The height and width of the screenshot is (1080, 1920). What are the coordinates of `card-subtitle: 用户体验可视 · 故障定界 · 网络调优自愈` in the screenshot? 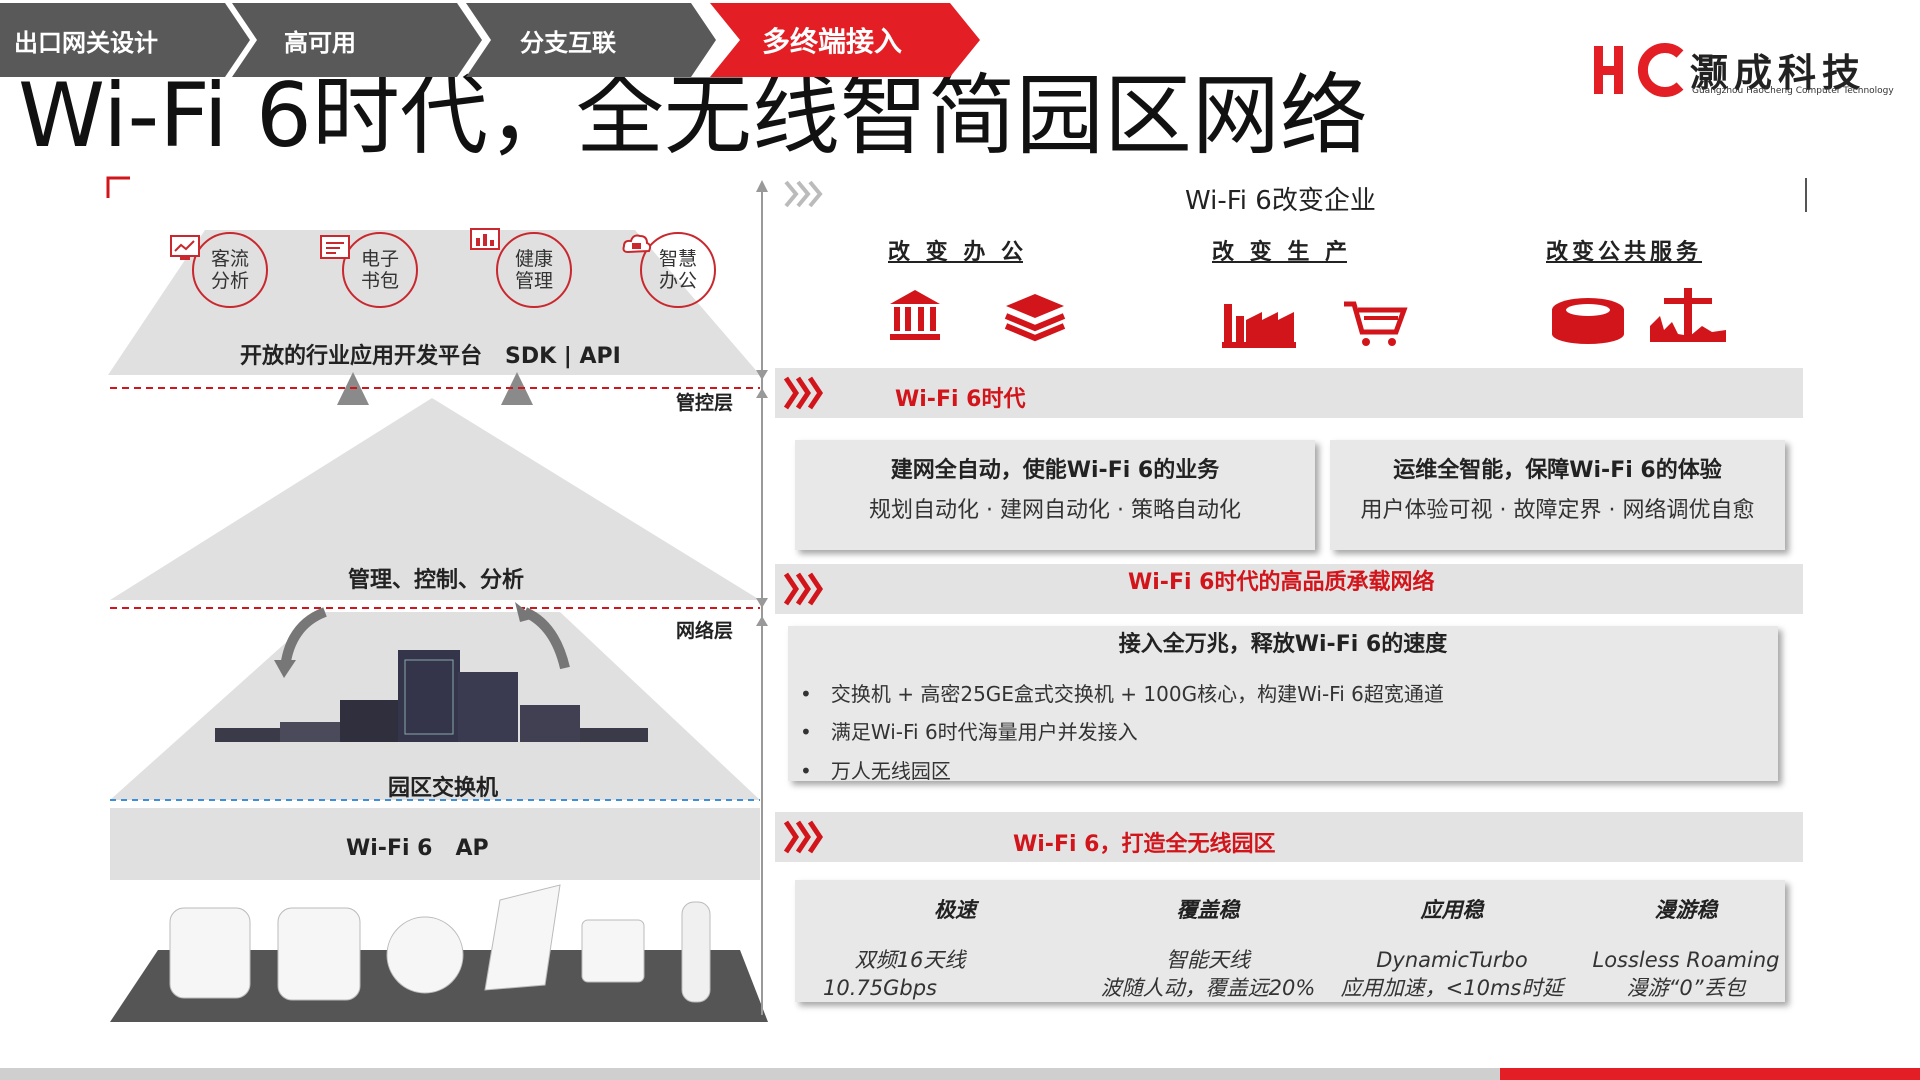 It's located at (1557, 510).